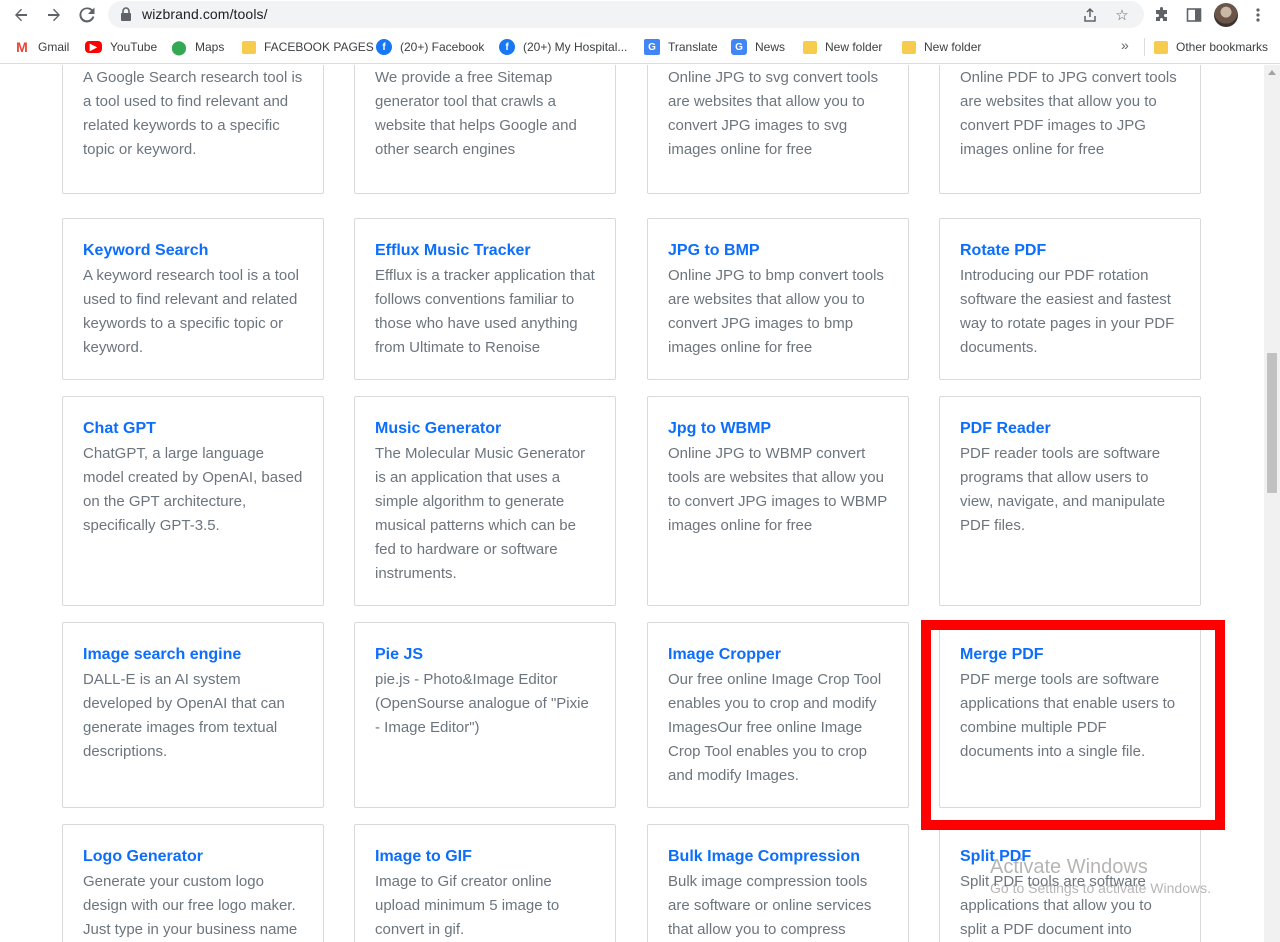 The image size is (1280, 942). What do you see at coordinates (193, 857) in the screenshot?
I see `tool-title-link: Logo Generator` at bounding box center [193, 857].